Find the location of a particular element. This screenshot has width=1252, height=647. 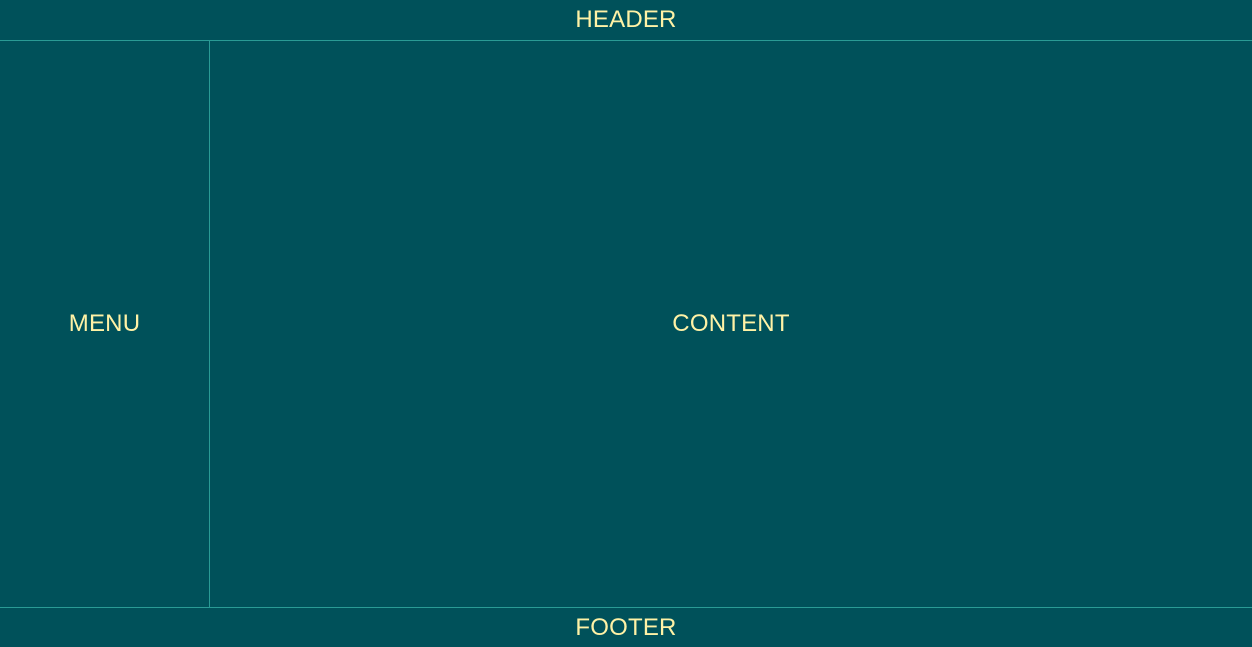

header-label: HEADER is located at coordinates (626, 19).